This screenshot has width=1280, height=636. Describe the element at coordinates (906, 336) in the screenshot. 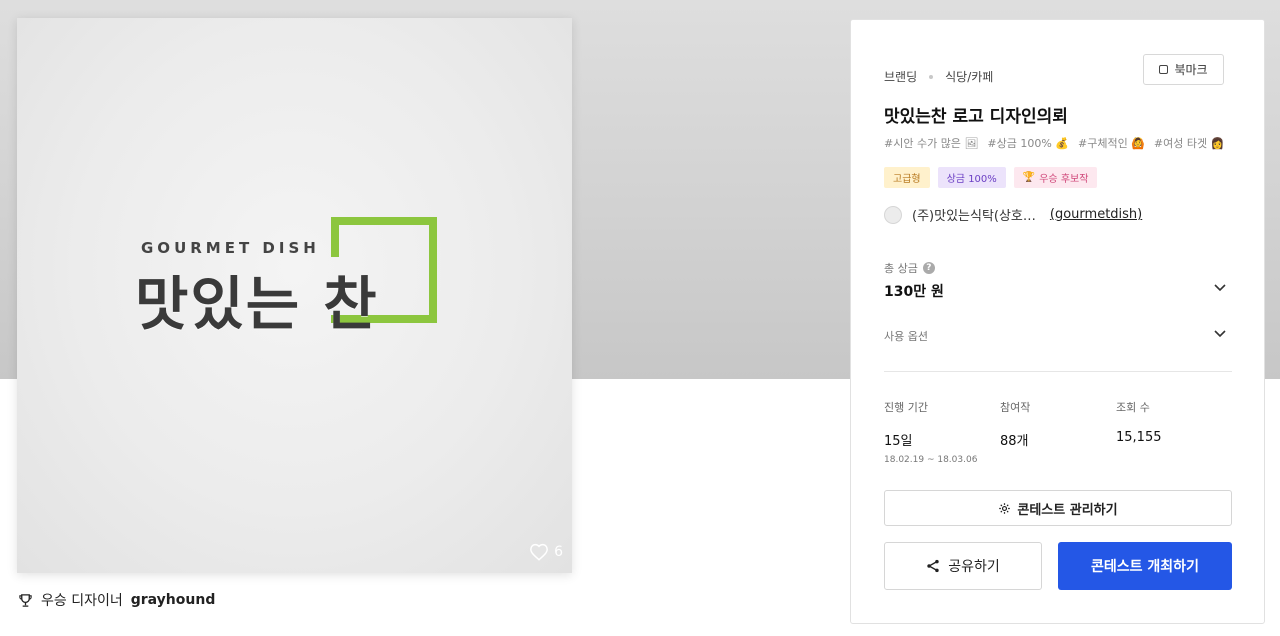

I see `options-label: 사용 옵션` at that location.